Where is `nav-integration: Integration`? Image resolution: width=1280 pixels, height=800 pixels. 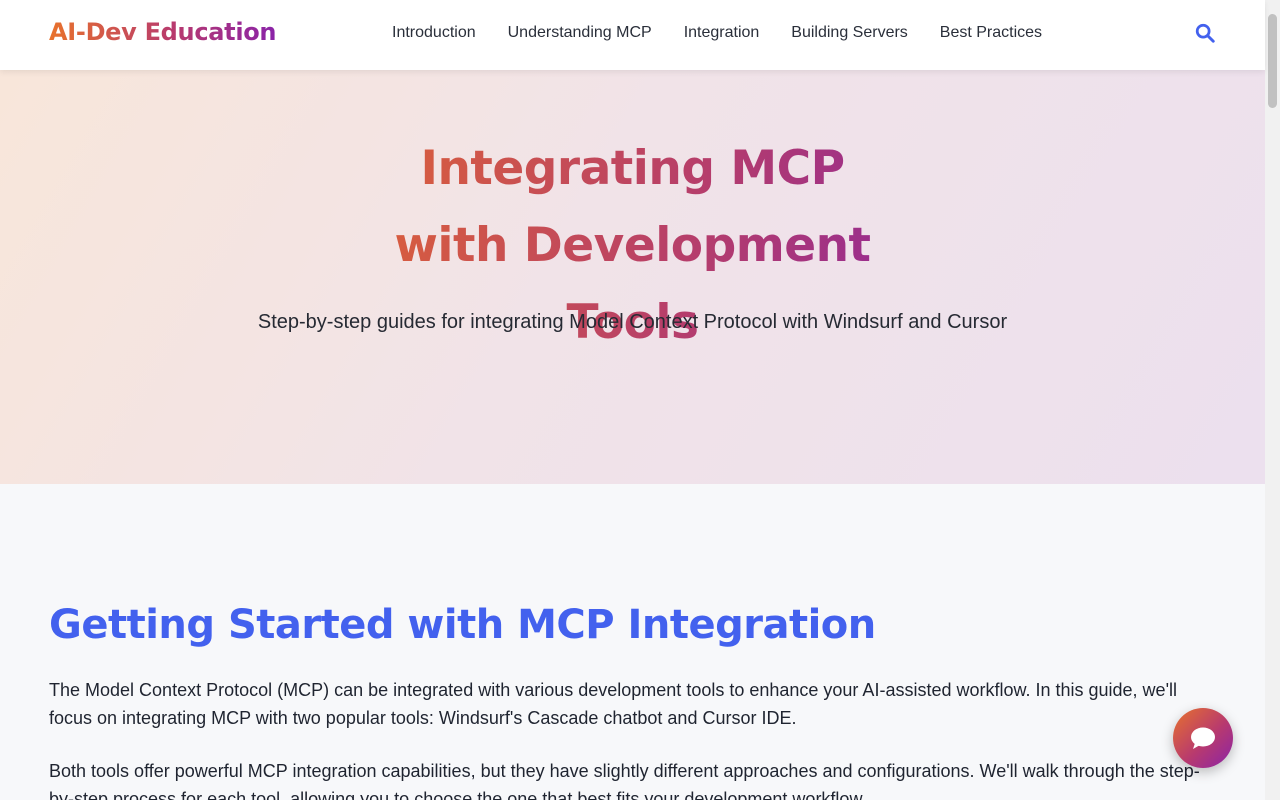
nav-integration: Integration is located at coordinates (722, 33).